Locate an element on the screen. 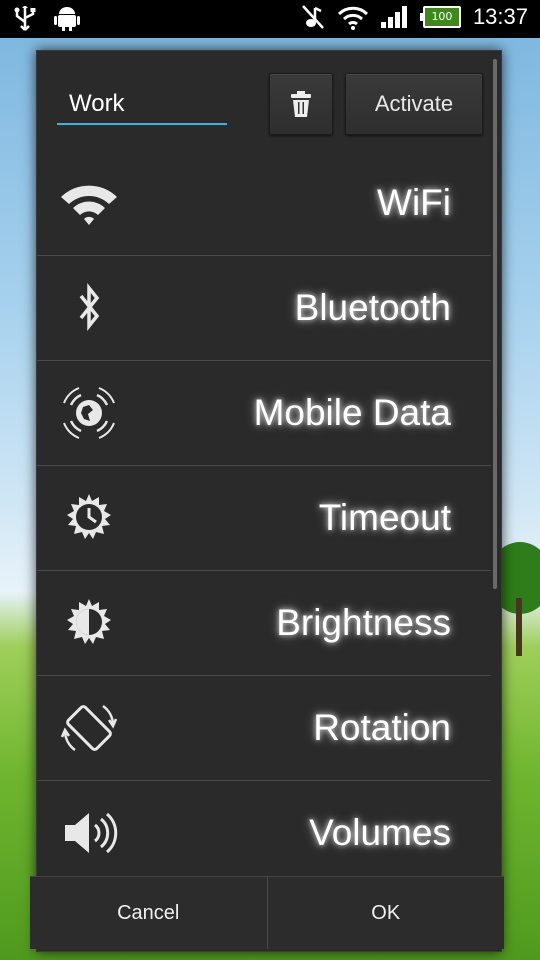 Image resolution: width=540 pixels, height=960 pixels. timeout-icon is located at coordinates (89, 516).